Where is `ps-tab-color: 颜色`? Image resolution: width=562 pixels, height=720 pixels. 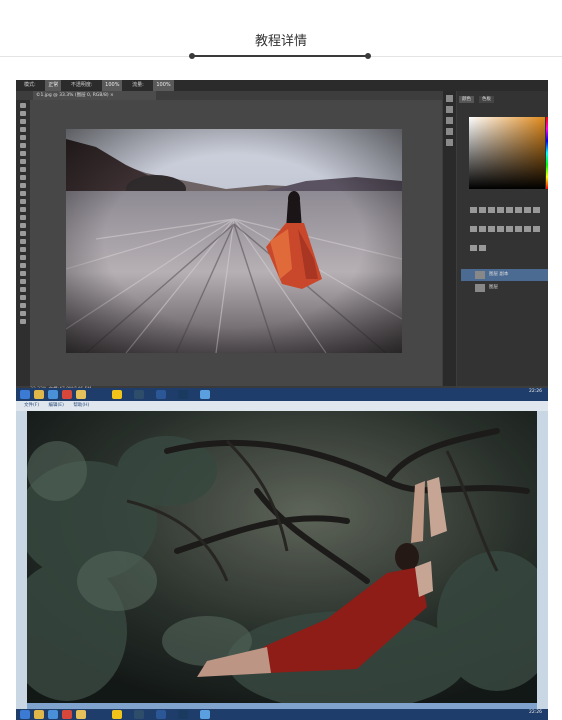 ps-tab-color: 颜色 is located at coordinates (466, 99).